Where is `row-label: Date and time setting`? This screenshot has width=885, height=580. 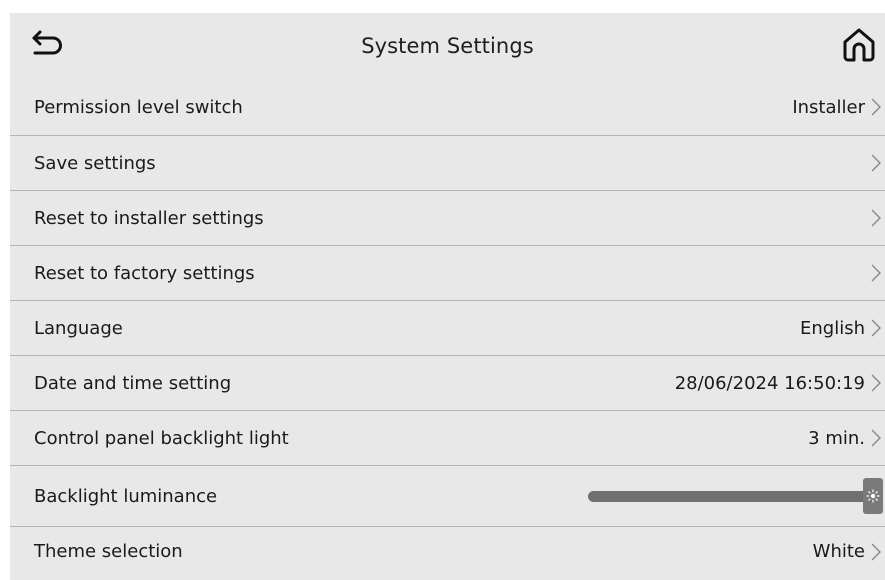
row-label: Date and time setting is located at coordinates (133, 383).